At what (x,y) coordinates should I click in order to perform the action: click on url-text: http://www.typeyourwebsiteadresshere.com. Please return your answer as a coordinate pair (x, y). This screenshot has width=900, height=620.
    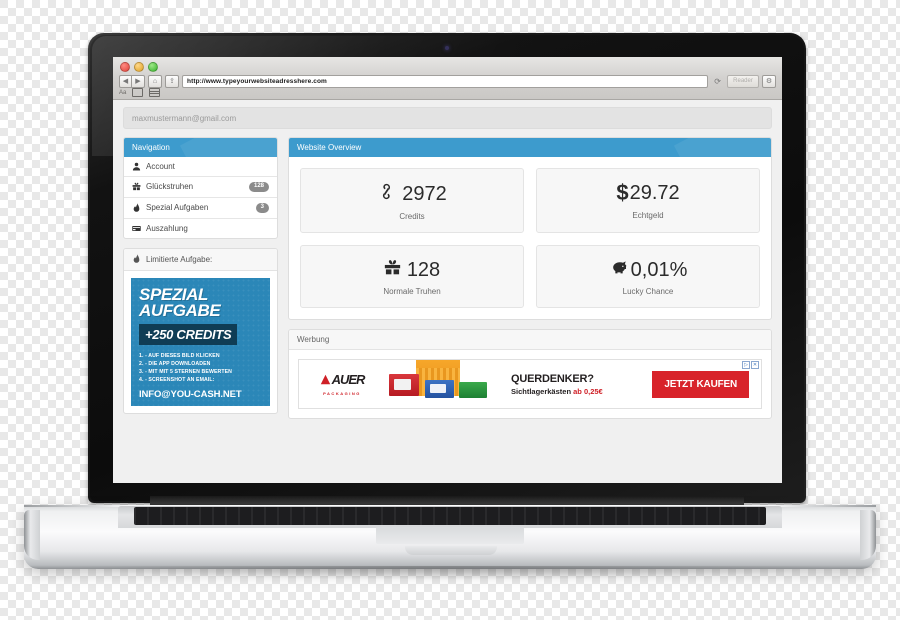
    Looking at the image, I should click on (257, 81).